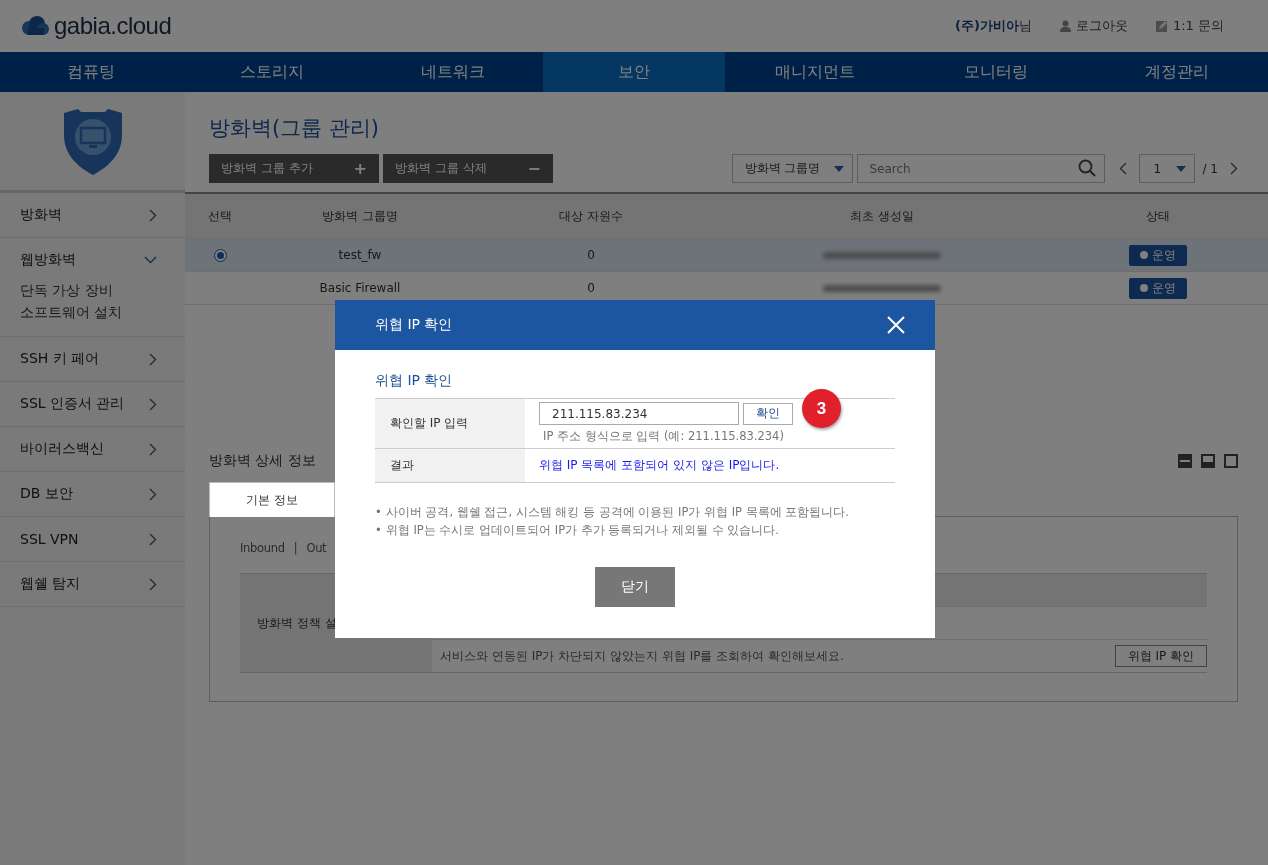  What do you see at coordinates (663, 436) in the screenshot?
I see `input-hint: IP 주소 형식으로 입력 (예: 211.115.83.234)` at bounding box center [663, 436].